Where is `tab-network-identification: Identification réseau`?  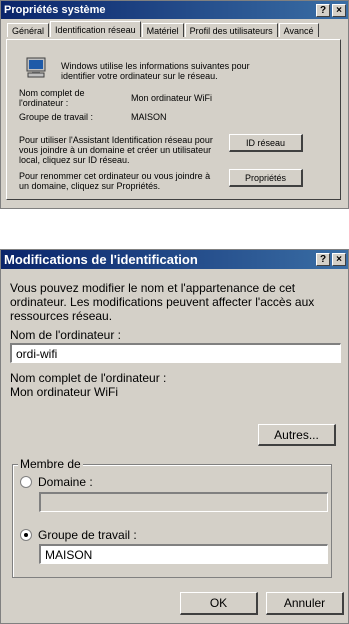 tab-network-identification: Identification réseau is located at coordinates (95, 29).